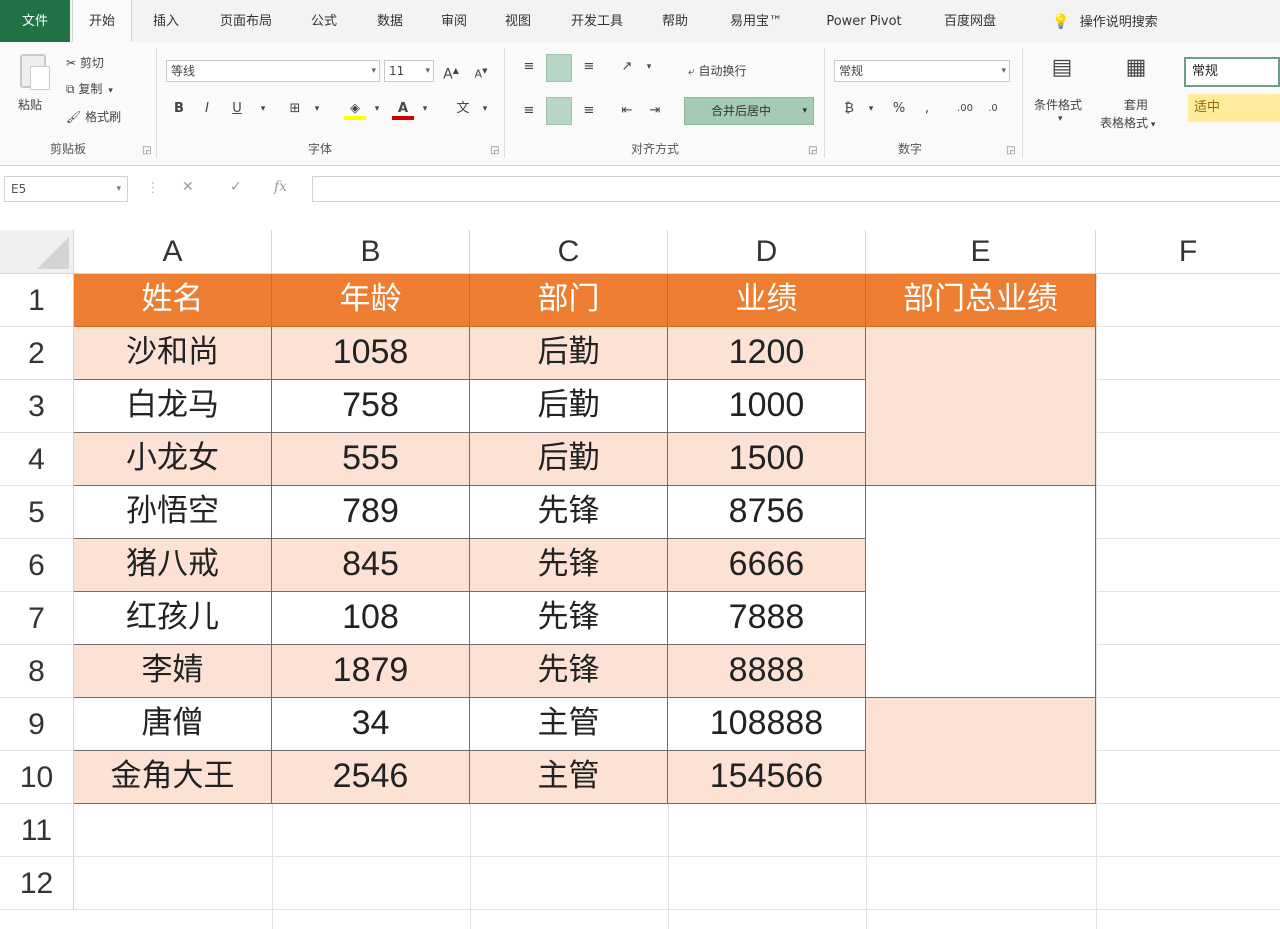 The height and width of the screenshot is (929, 1280). I want to click on row-header-8: 8, so click(37, 671).